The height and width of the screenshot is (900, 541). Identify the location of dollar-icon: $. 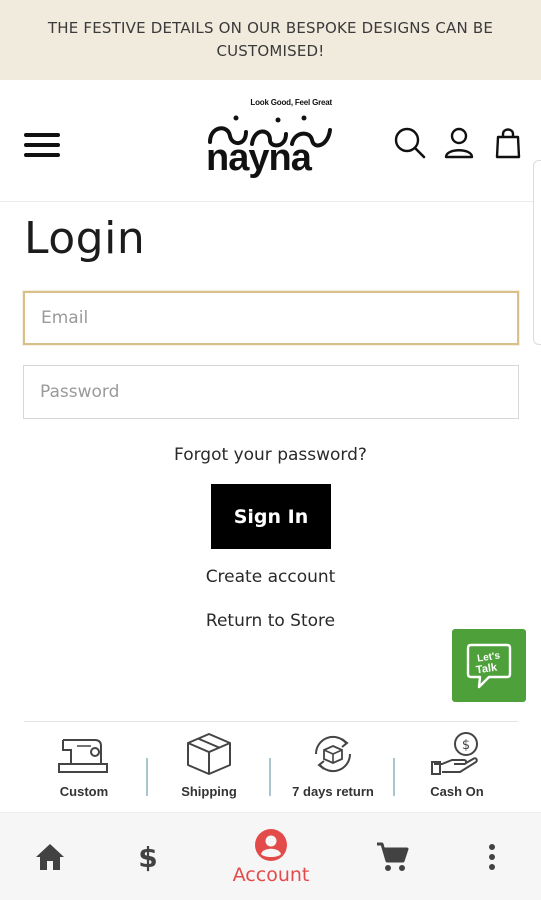
(147, 857).